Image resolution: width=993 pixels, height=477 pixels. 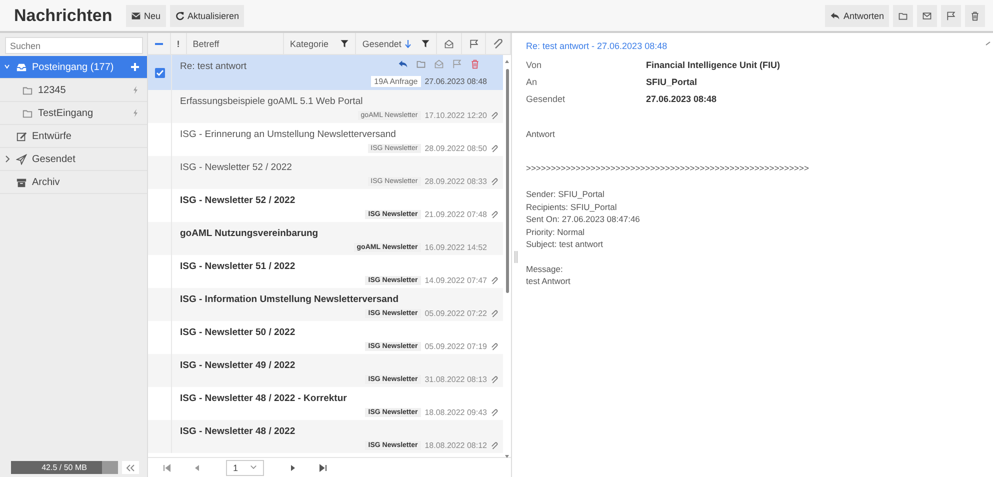 What do you see at coordinates (73, 90) in the screenshot?
I see `folder-item: 12345` at bounding box center [73, 90].